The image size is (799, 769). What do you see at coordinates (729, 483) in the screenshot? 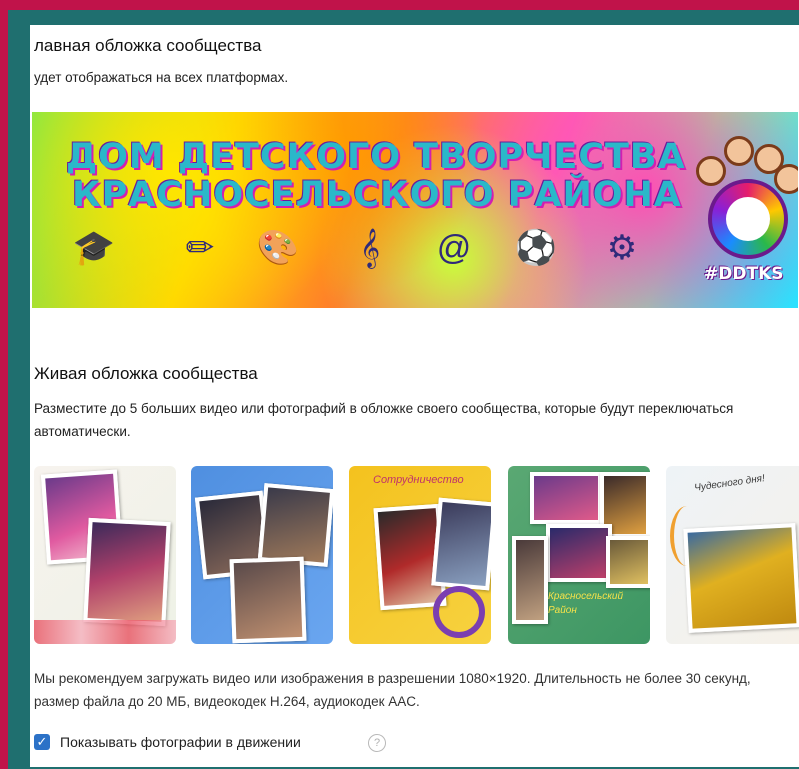
I see `thumbnail-caption: Чудесного дня!` at bounding box center [729, 483].